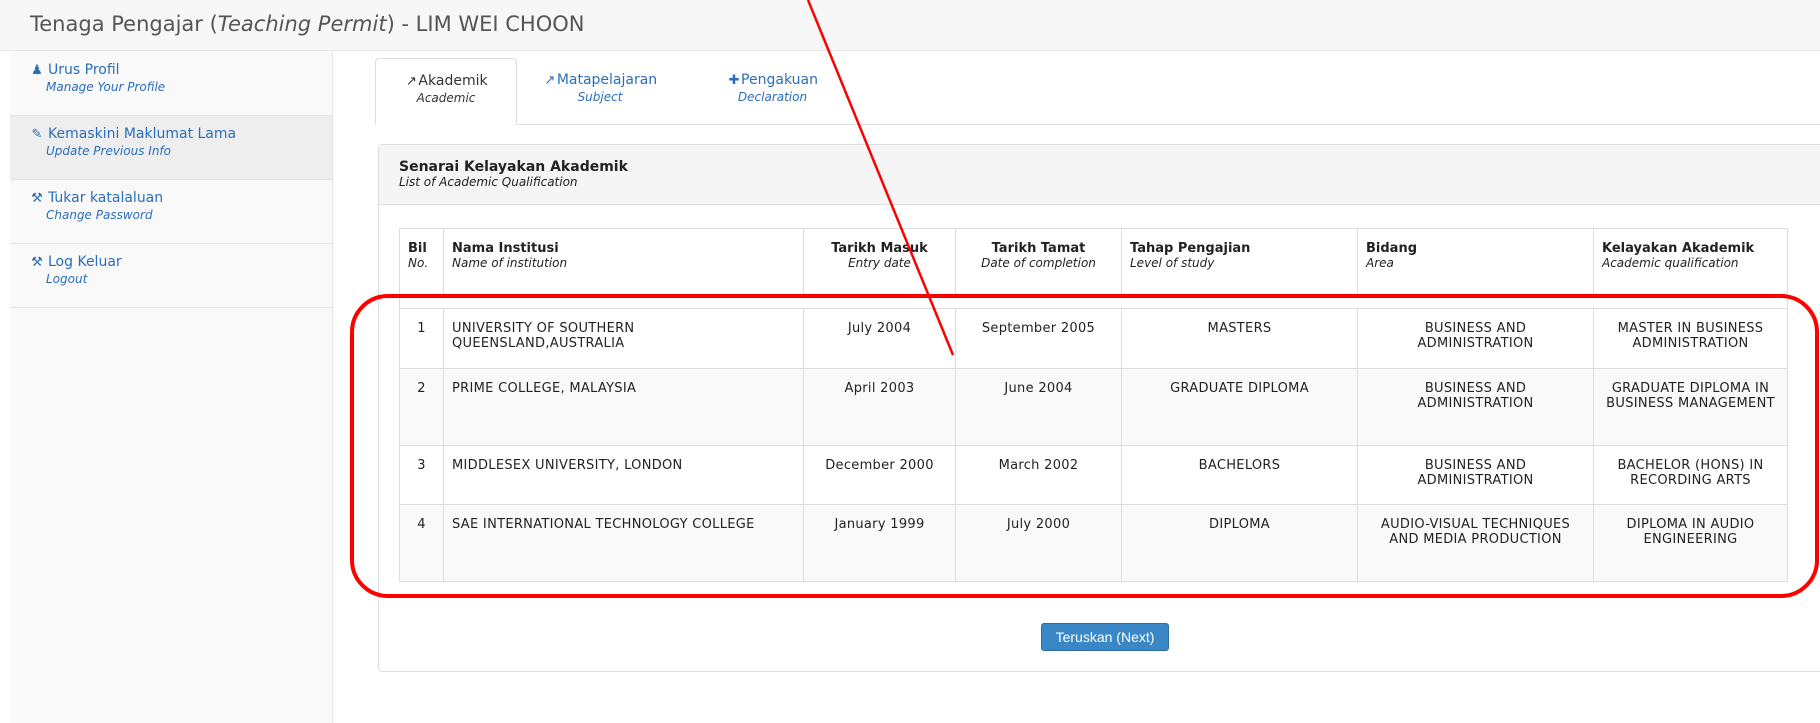  What do you see at coordinates (734, 80) in the screenshot?
I see `plus-icon: ✚` at bounding box center [734, 80].